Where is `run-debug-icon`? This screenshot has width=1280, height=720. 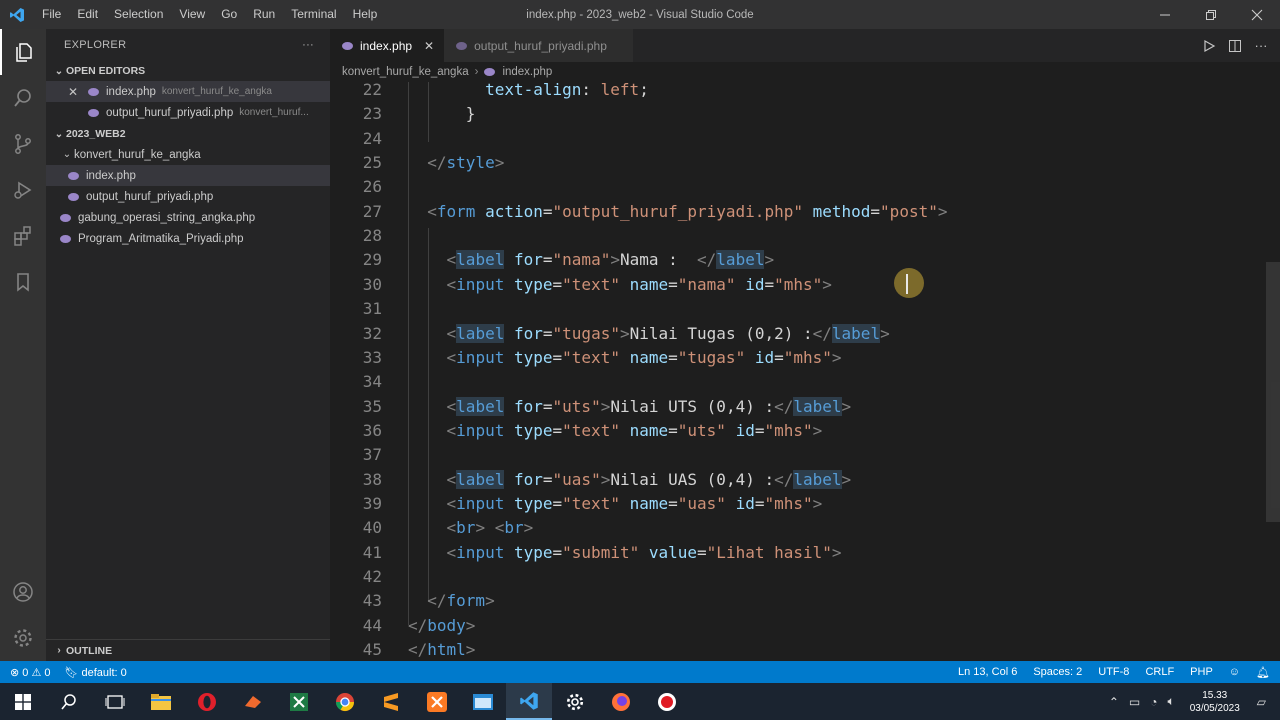
run-debug-icon is located at coordinates (23, 190).